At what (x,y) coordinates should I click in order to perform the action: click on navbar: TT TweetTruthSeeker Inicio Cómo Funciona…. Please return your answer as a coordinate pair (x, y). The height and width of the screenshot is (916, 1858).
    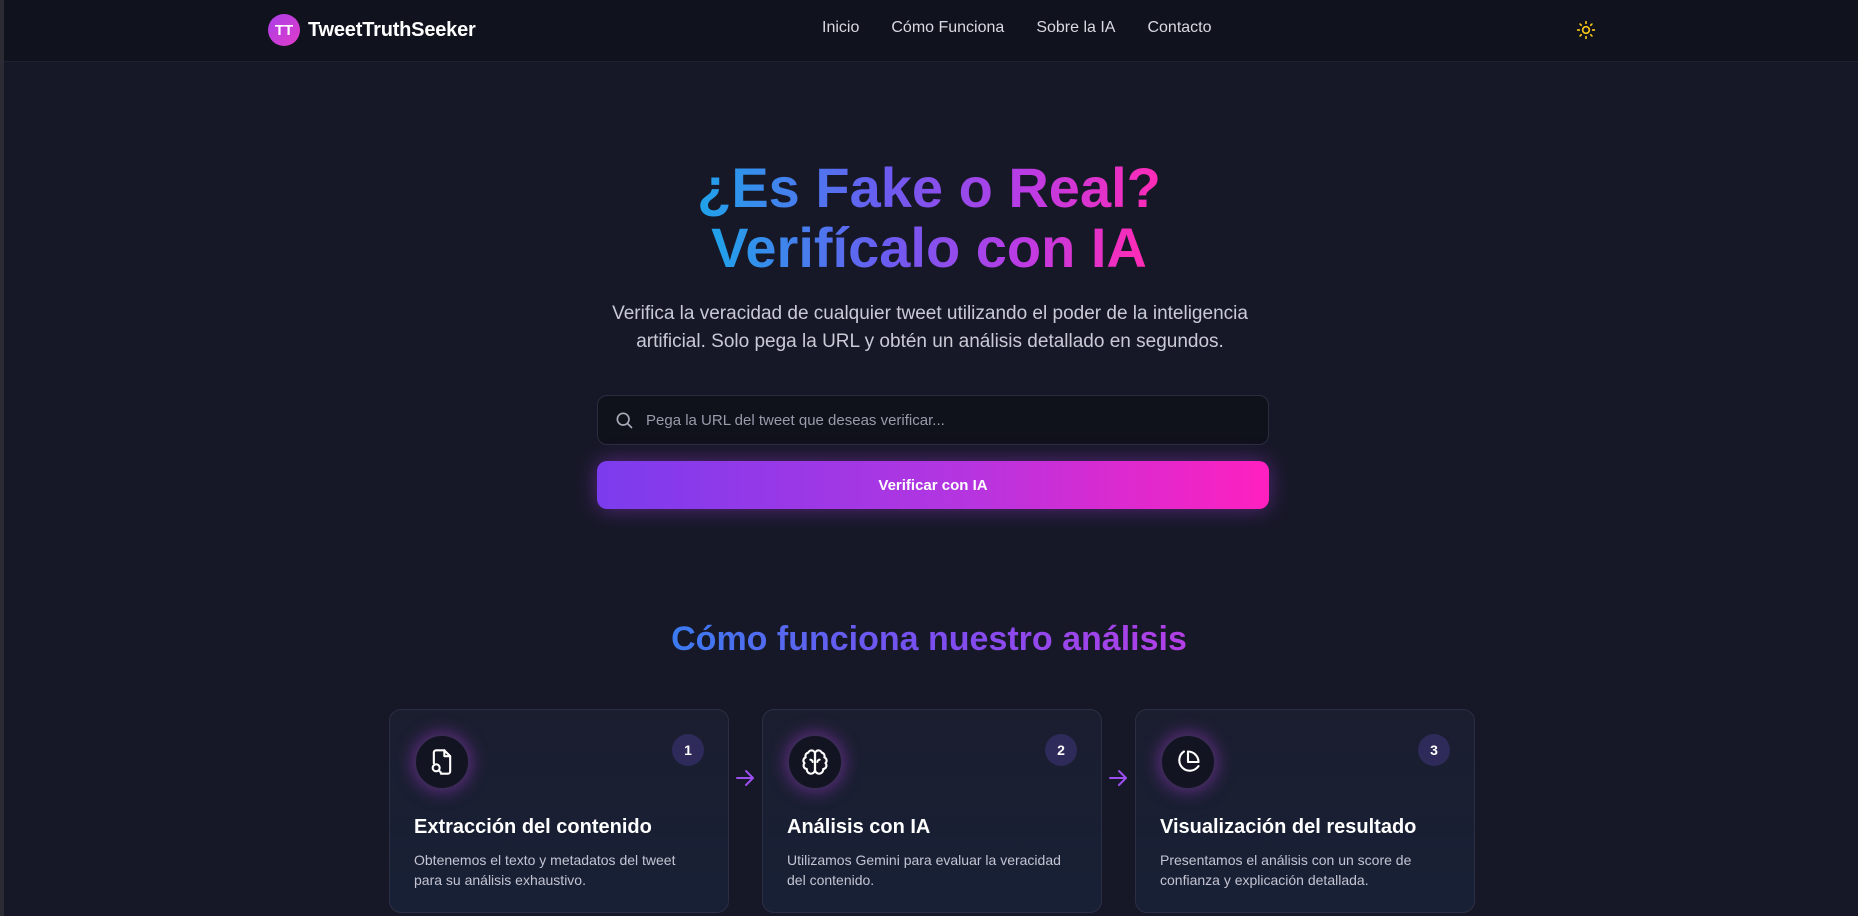
    Looking at the image, I should click on (931, 31).